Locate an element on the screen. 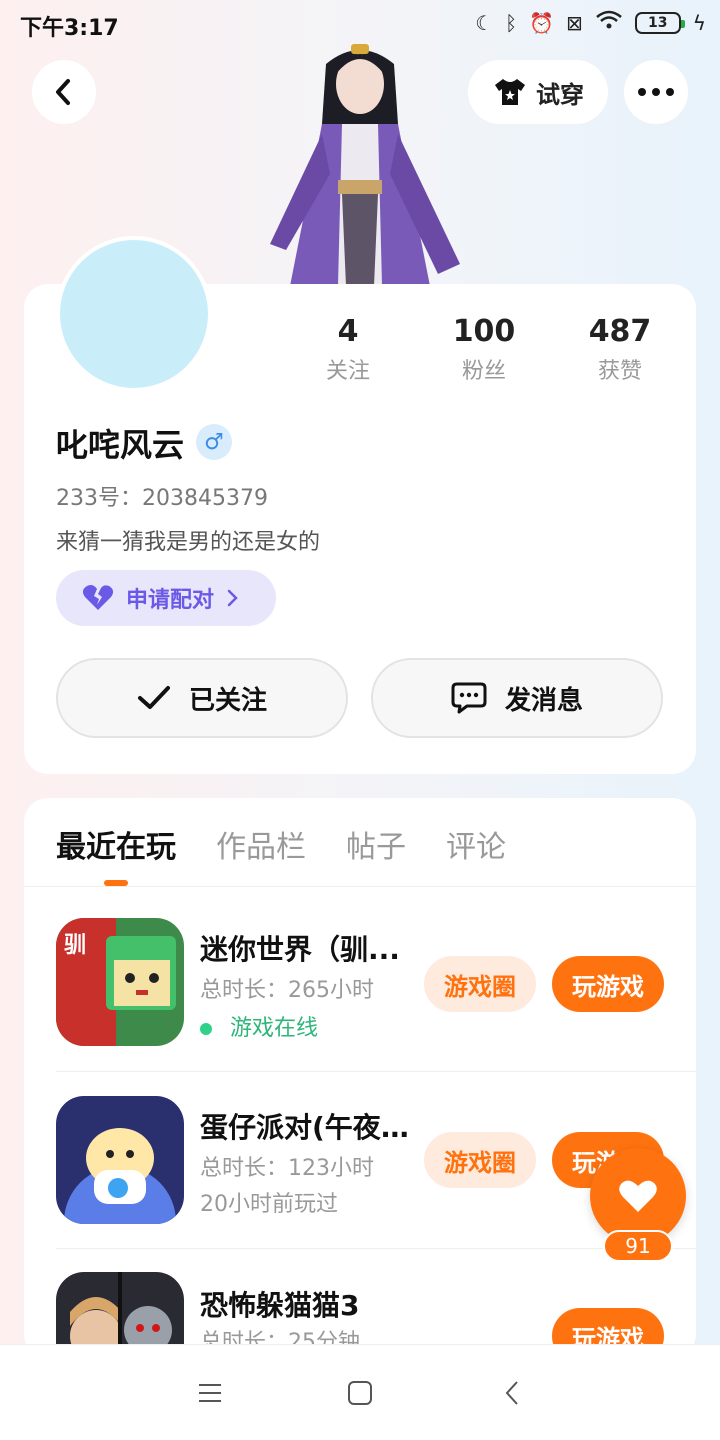 This screenshot has width=720, height=1440. stat-followers-label: 粉丝 is located at coordinates (483, 371).